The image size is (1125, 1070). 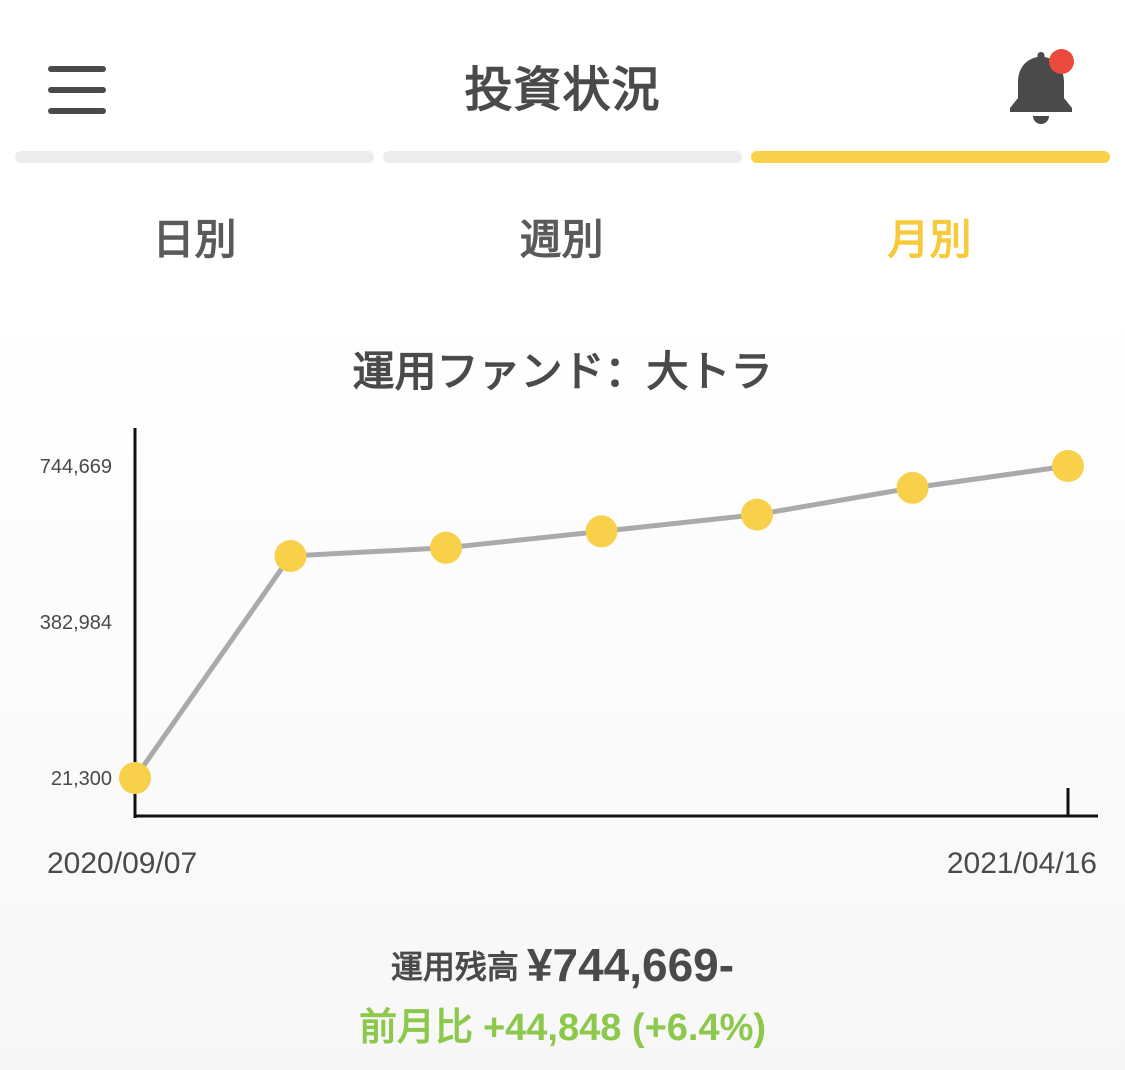 I want to click on chart-title: 運用ファンド：大トラ, so click(x=562, y=371).